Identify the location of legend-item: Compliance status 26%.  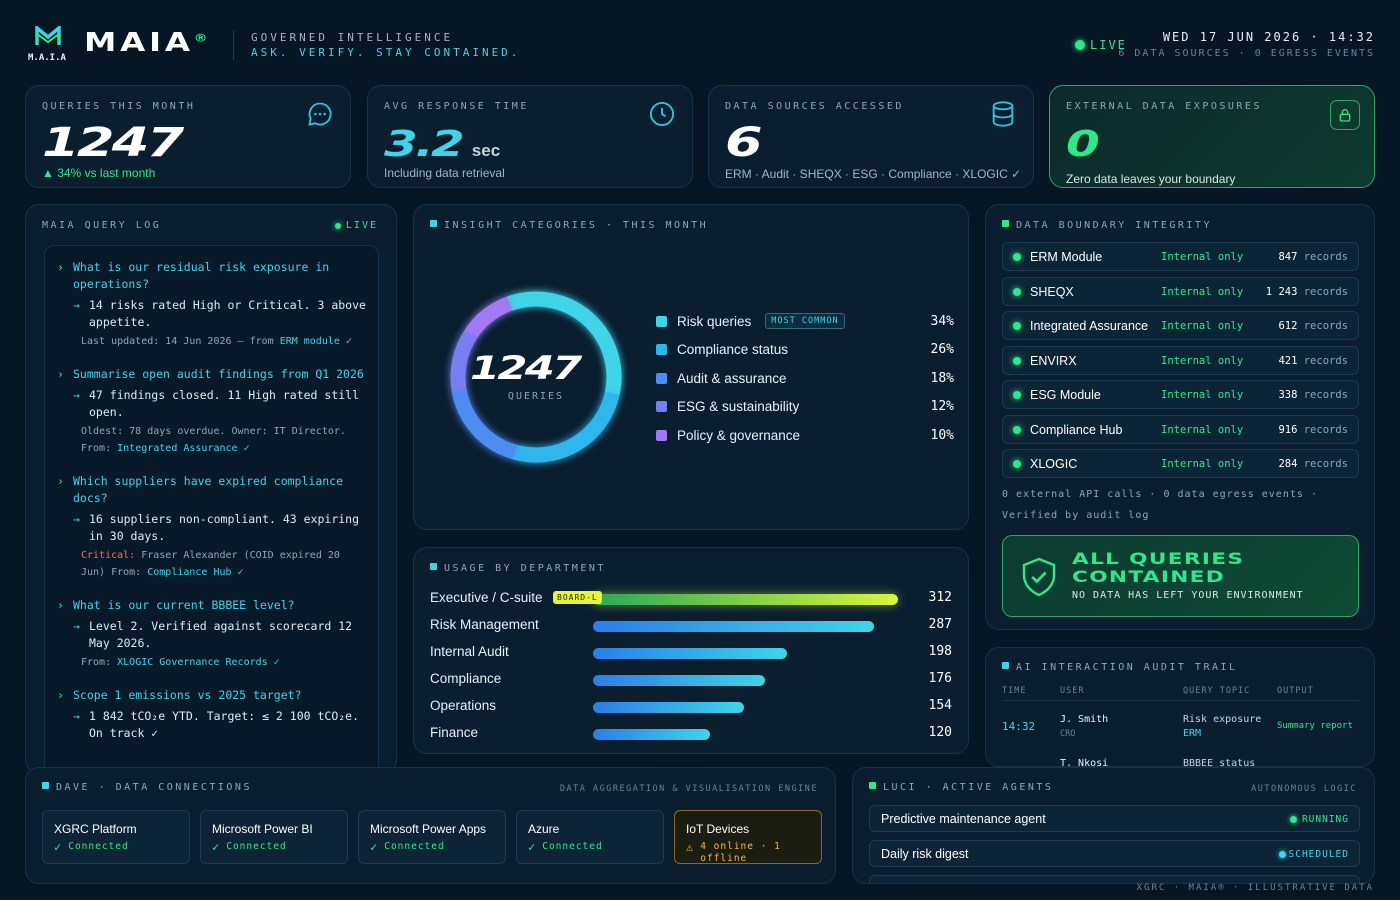
(805, 350).